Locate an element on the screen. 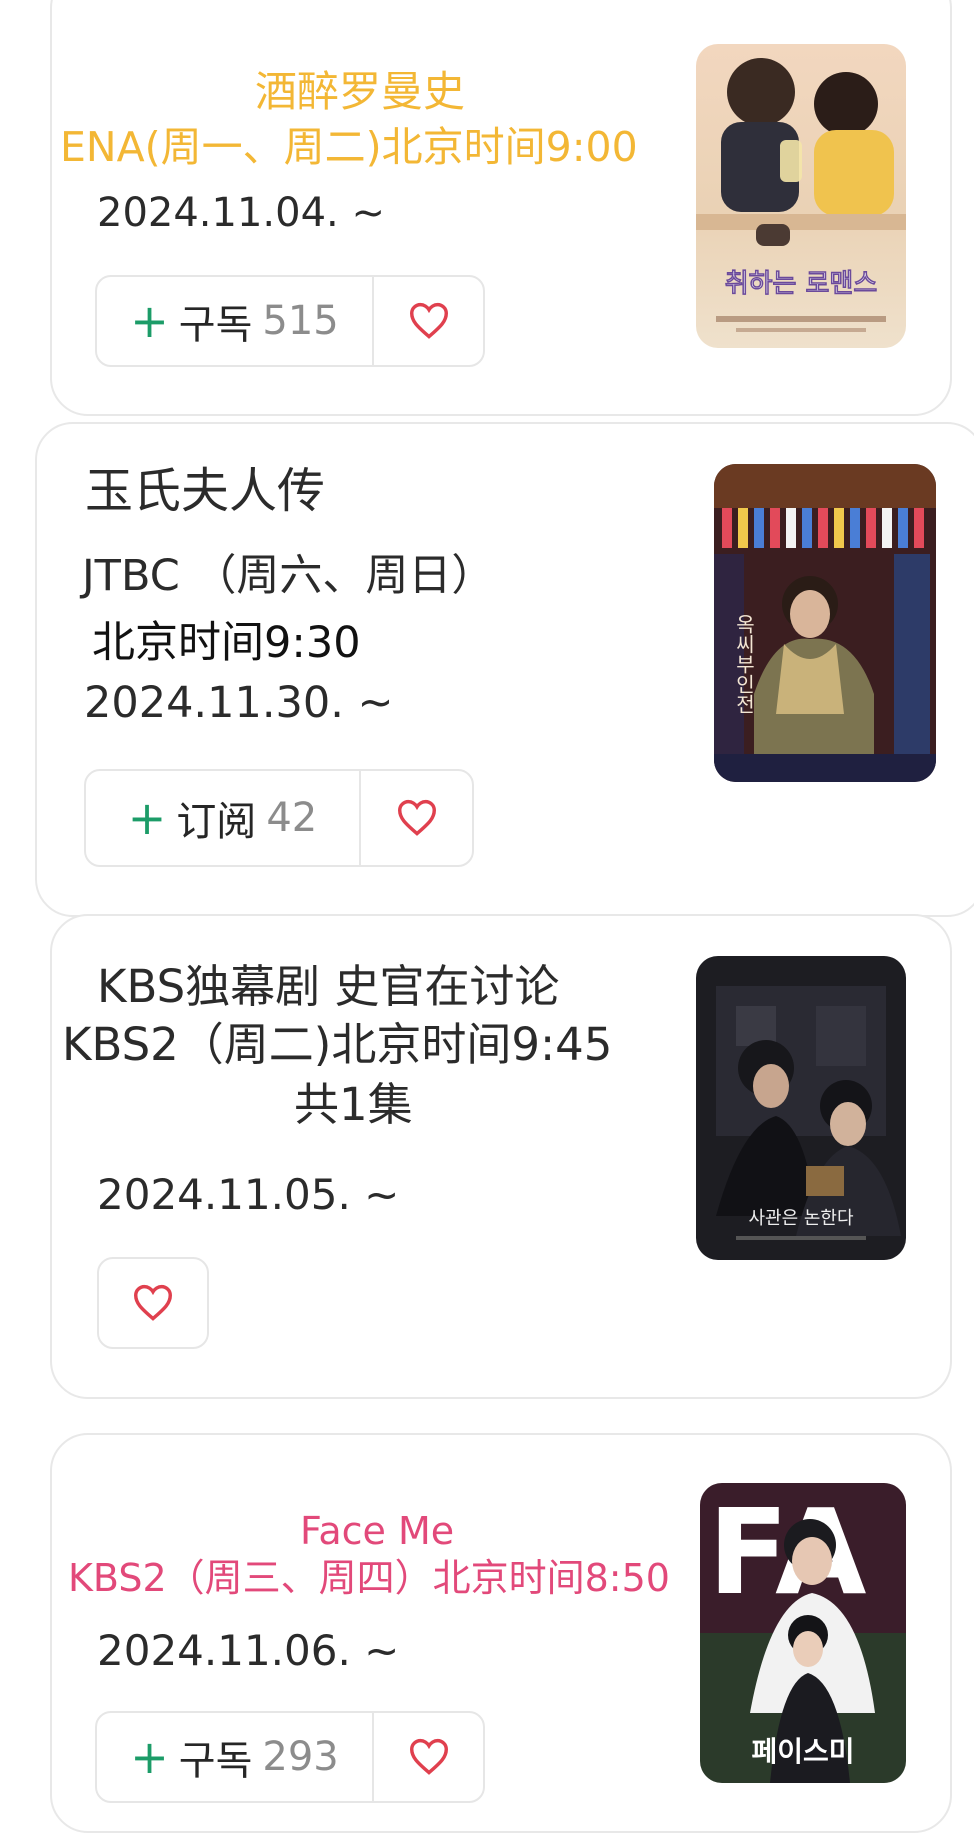 The image size is (974, 1833). action-buttons: + 구독 293 is located at coordinates (290, 1757).